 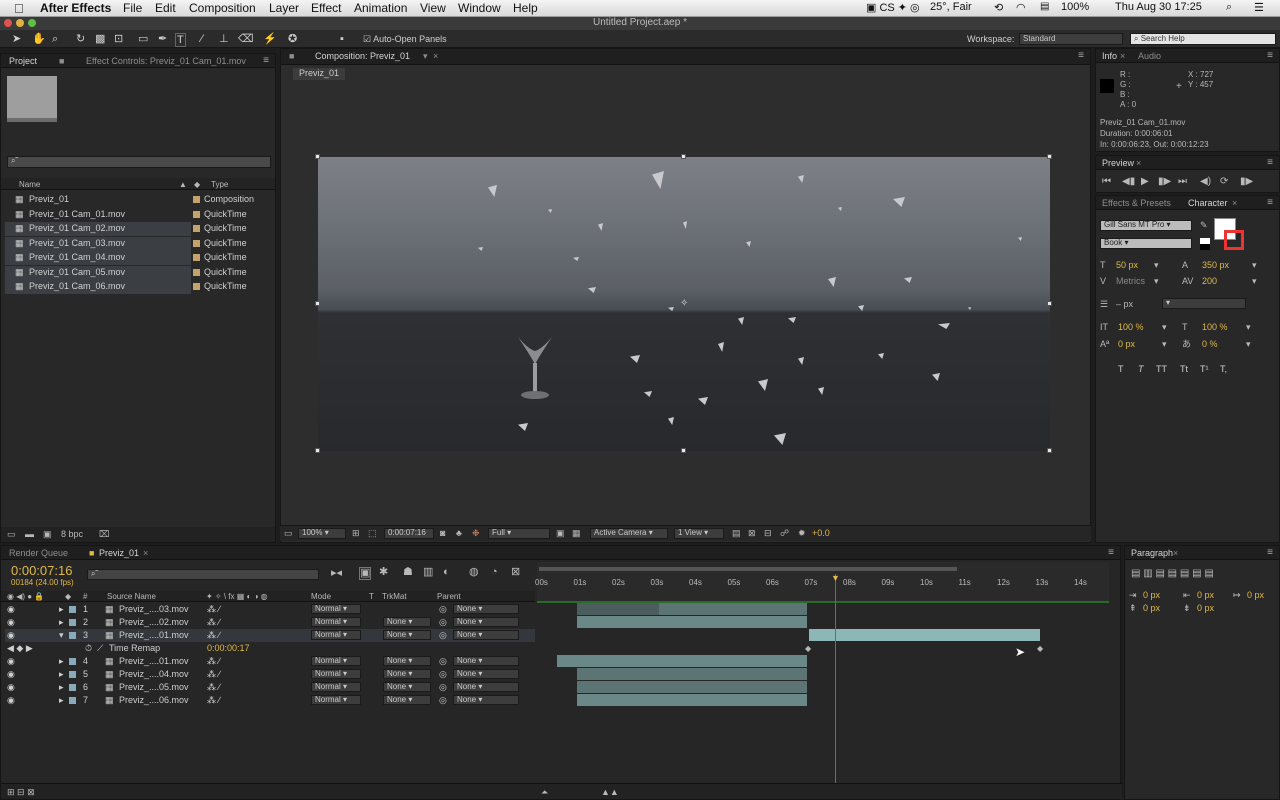 What do you see at coordinates (576, 533) in the screenshot?
I see `transparency-grid-icon: ▦` at bounding box center [576, 533].